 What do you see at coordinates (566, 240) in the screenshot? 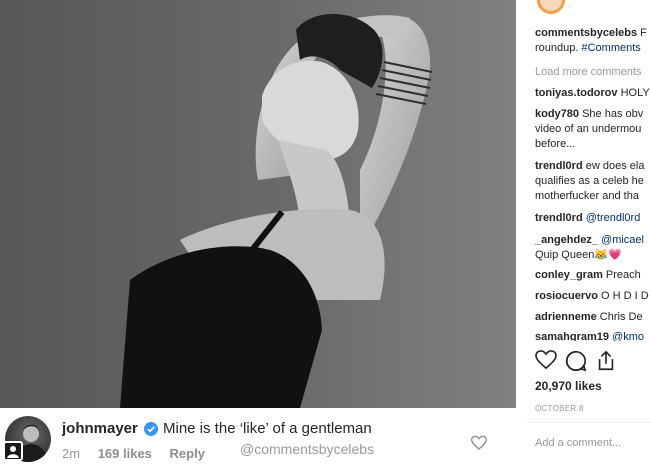
I see `comment-username: _angehdez_` at bounding box center [566, 240].